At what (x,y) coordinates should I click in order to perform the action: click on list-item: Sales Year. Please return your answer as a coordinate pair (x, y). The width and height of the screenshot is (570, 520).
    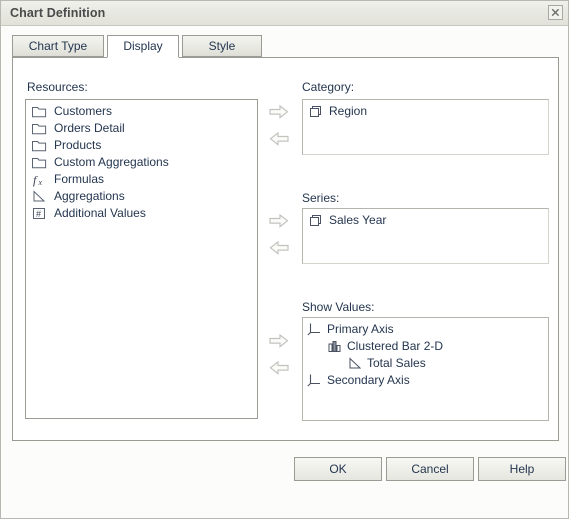
    Looking at the image, I should click on (425, 220).